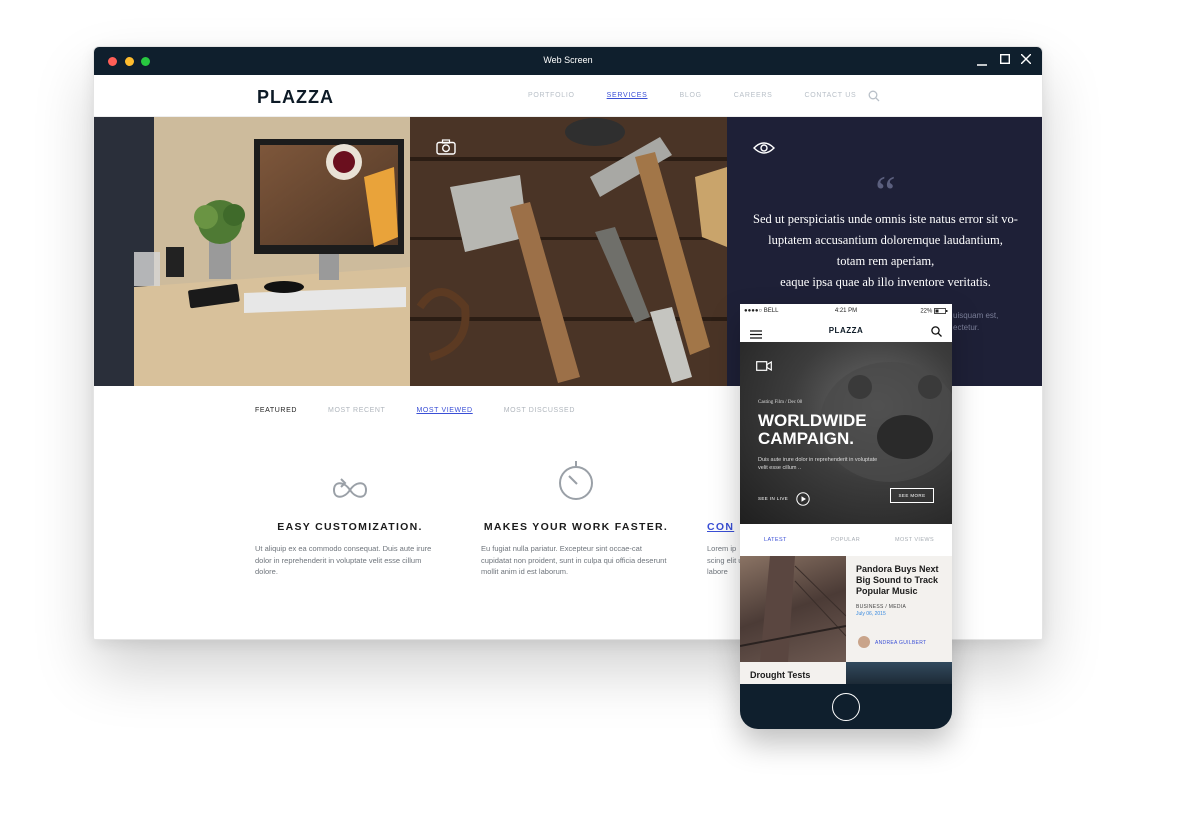 This screenshot has height=832, width=1200. I want to click on tab-most-discussed: MOST DISCUSSED, so click(539, 410).